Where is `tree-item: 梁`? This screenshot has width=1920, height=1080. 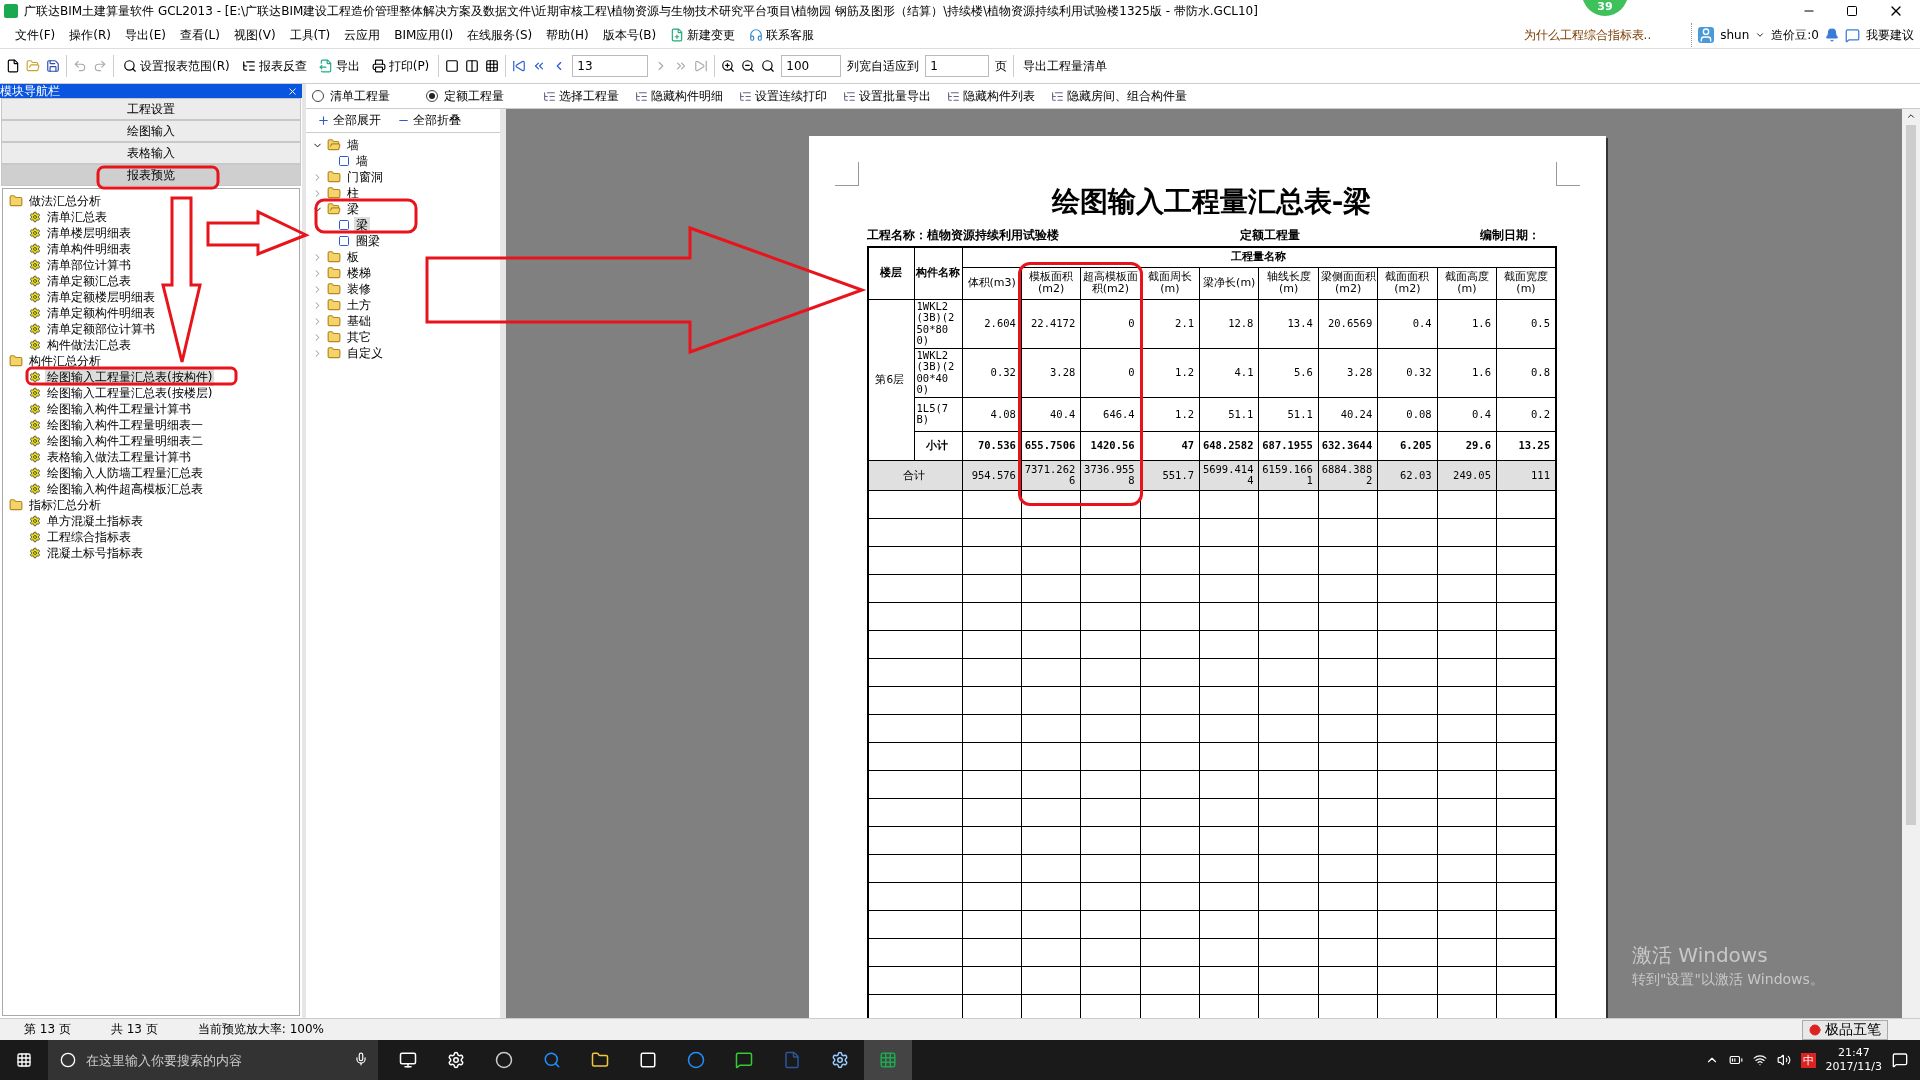 tree-item: 梁 is located at coordinates (353, 209).